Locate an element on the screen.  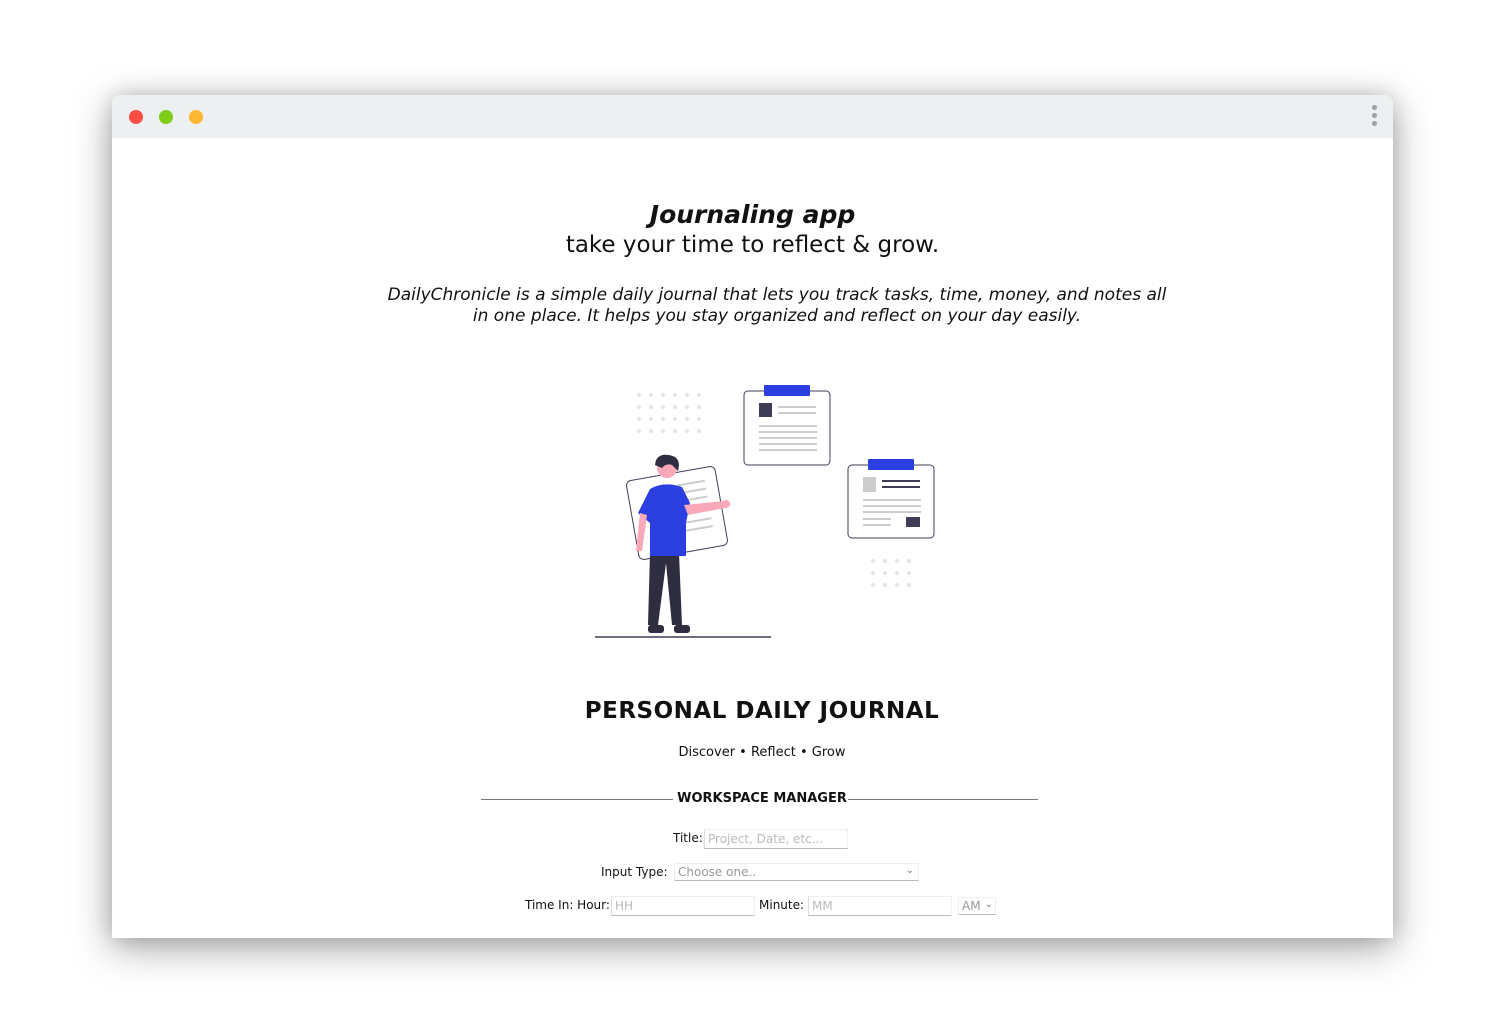
maximize-window-button is located at coordinates (196, 117).